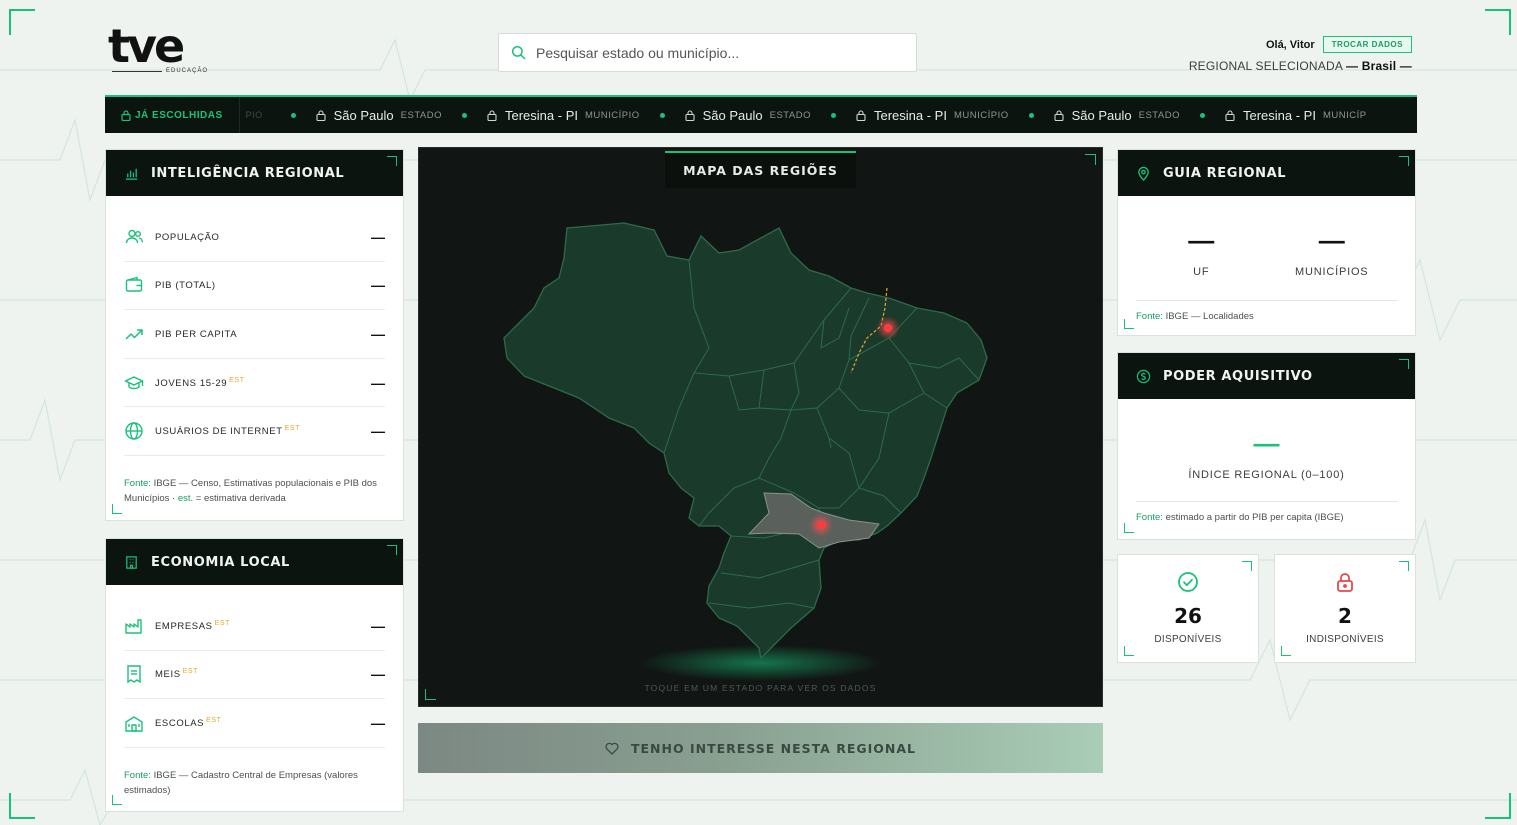  I want to click on interest-button-label: TENHO INTERESSE NESTA REGIONAL, so click(773, 748).